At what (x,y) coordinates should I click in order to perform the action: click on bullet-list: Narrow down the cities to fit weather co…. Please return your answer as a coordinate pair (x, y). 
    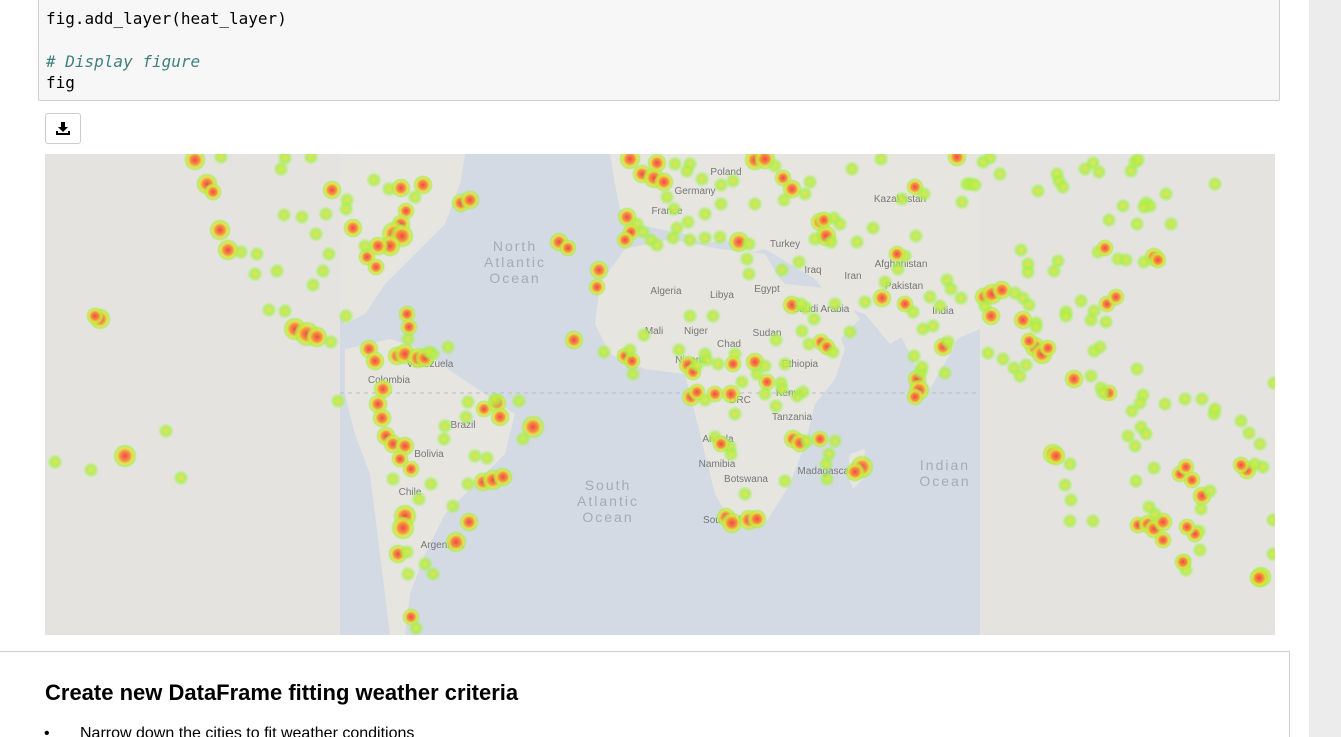
    Looking at the image, I should click on (229, 731).